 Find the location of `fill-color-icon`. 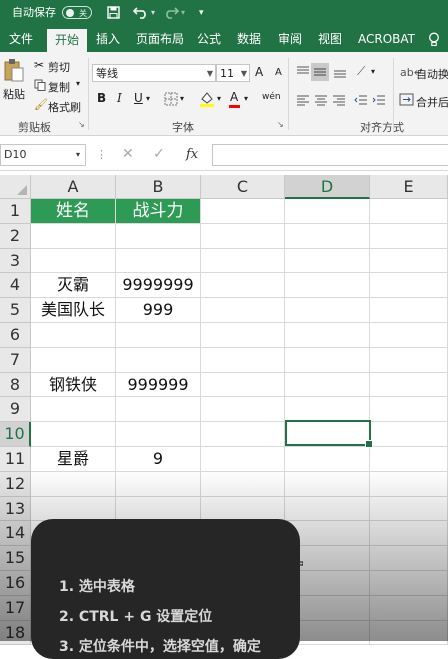

fill-color-icon is located at coordinates (207, 99).